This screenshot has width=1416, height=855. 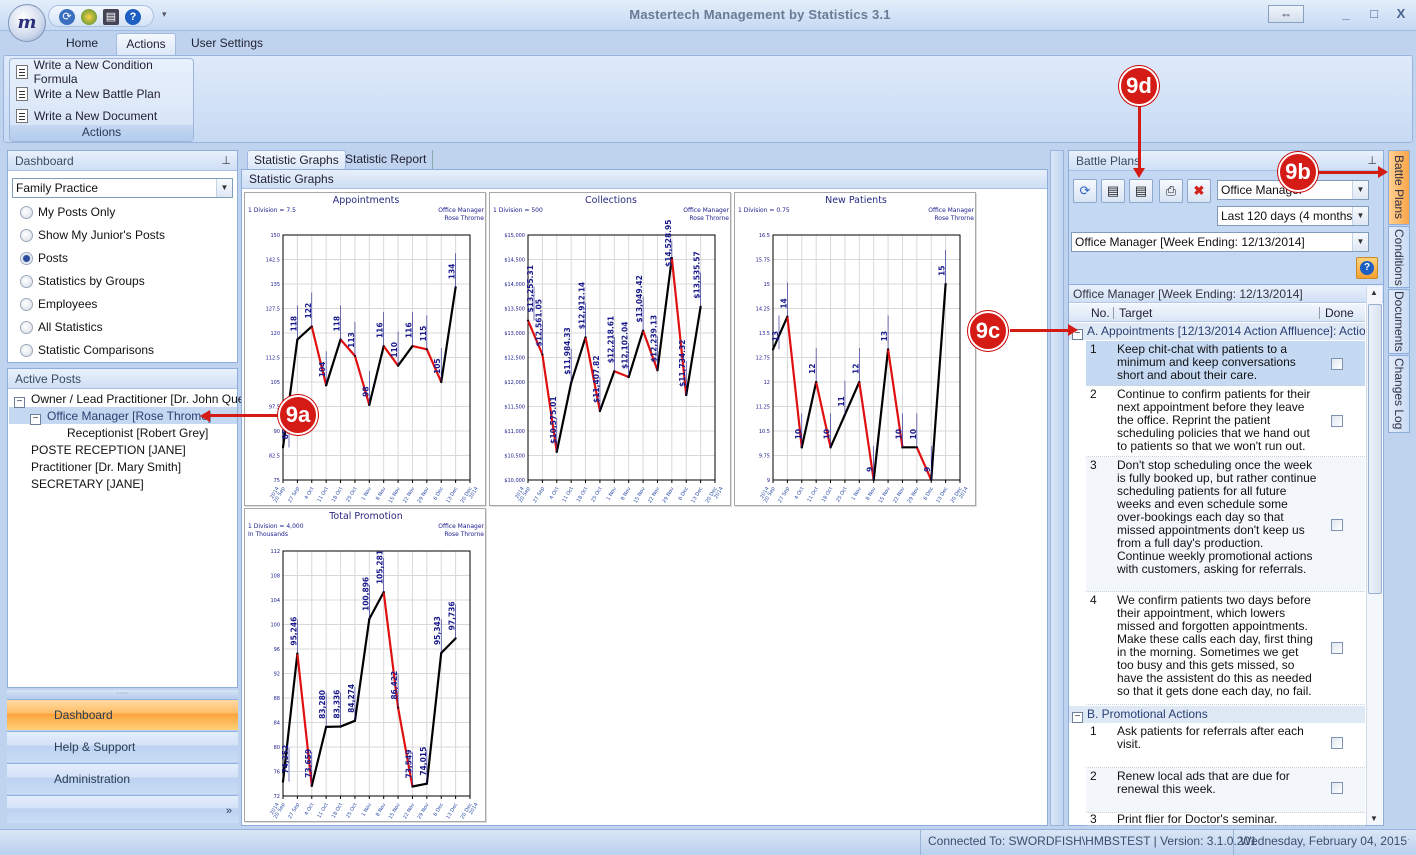 What do you see at coordinates (338, 494) in the screenshot?
I see `x-tick-label: 18 Oct` at bounding box center [338, 494].